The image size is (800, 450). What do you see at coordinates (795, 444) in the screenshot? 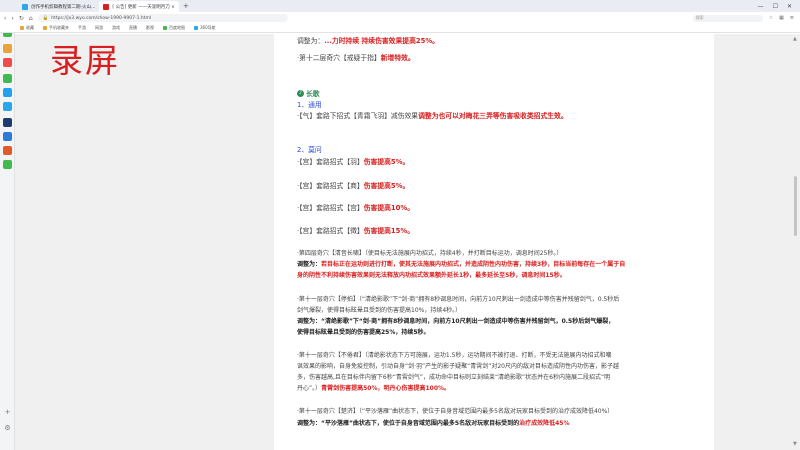
I see `scroll-down-icon: ▼` at bounding box center [795, 444].